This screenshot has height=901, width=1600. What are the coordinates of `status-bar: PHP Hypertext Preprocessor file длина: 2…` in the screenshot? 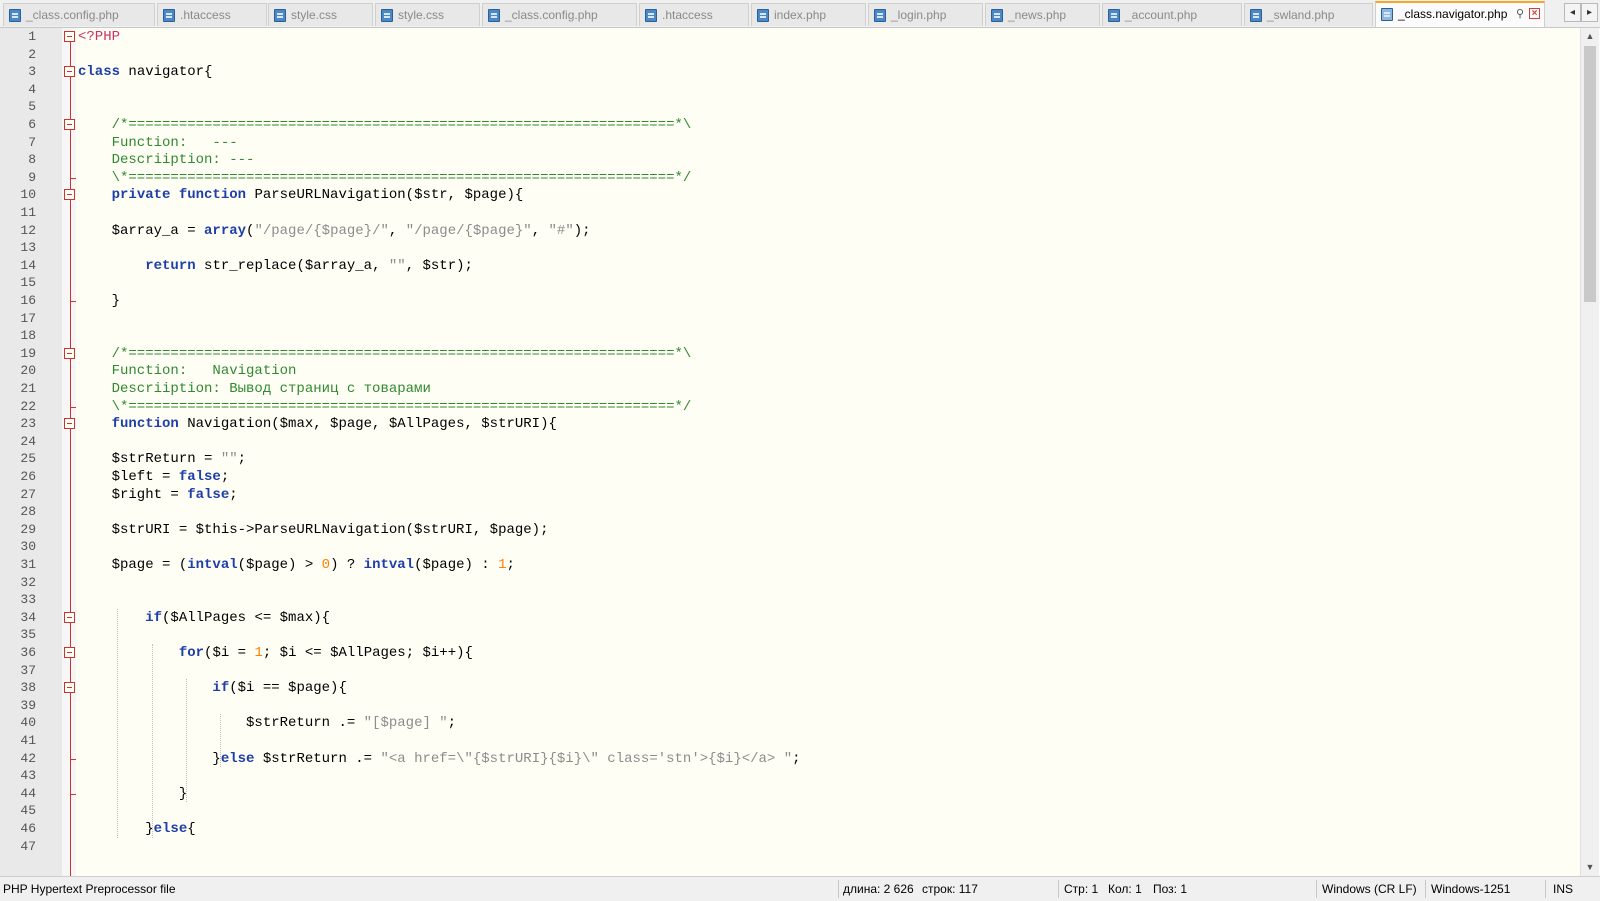 It's located at (800, 888).